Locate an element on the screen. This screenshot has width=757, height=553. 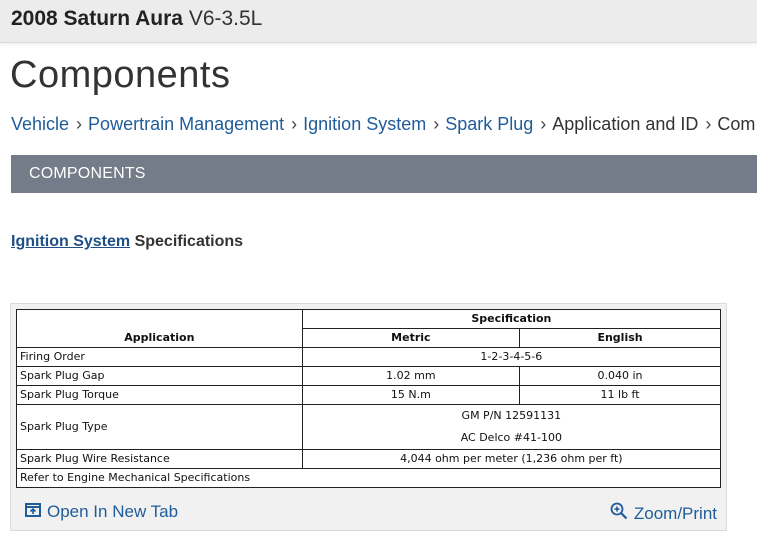
cell-value: 1-2-3-4-5-6 is located at coordinates (511, 357).